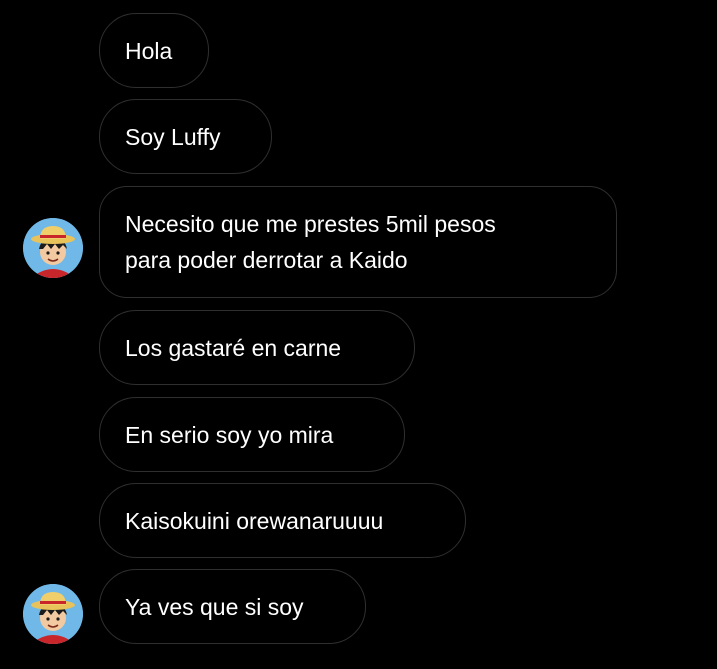 Image resolution: width=717 pixels, height=669 pixels. I want to click on message-text-line: para poder derrotar a Kaido, so click(266, 260).